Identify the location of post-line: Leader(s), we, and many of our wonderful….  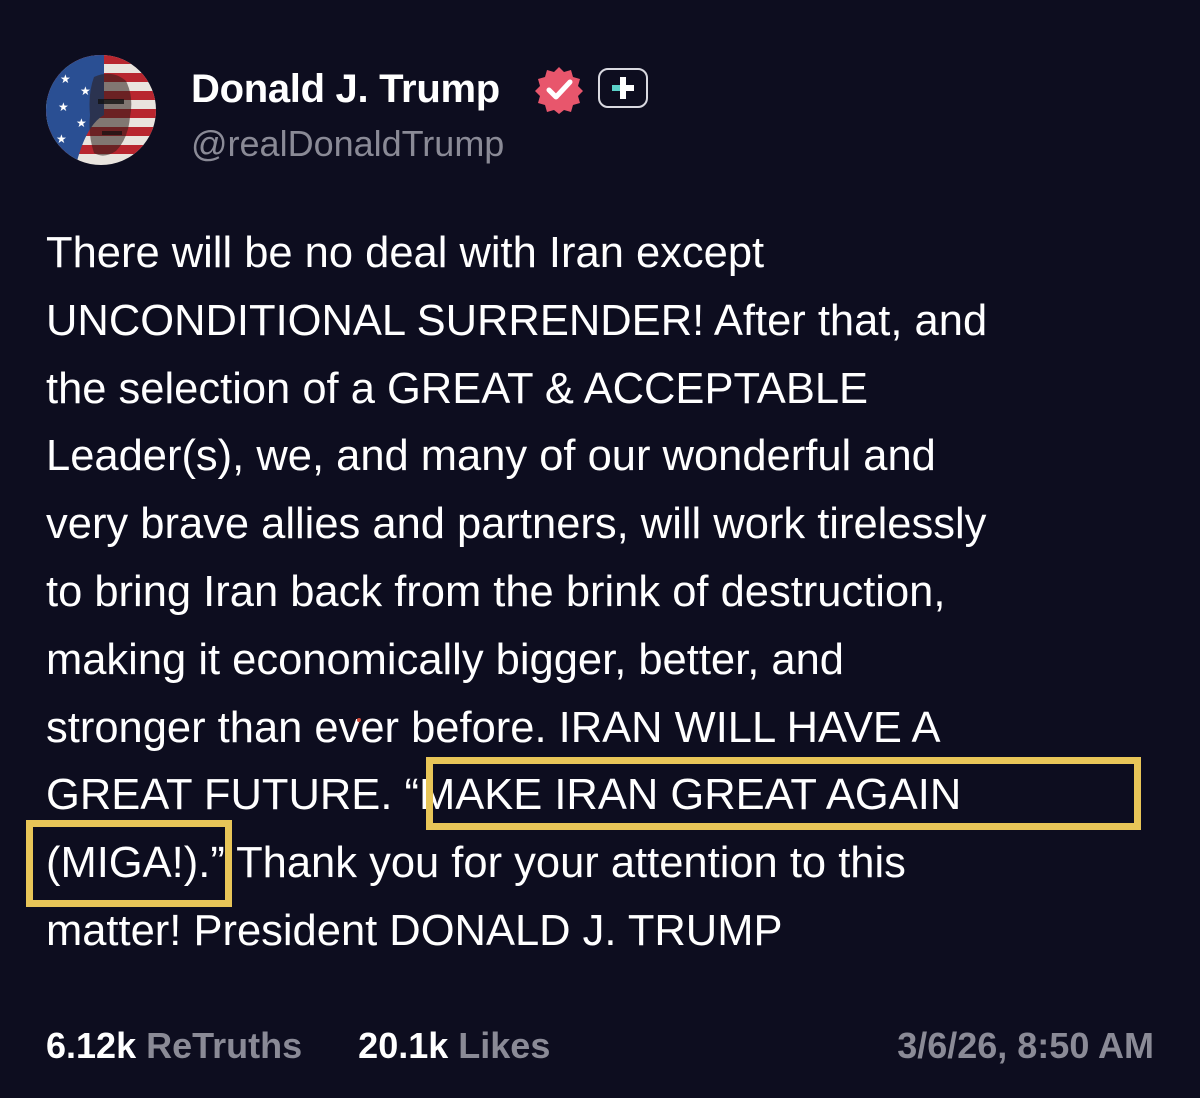
(491, 456).